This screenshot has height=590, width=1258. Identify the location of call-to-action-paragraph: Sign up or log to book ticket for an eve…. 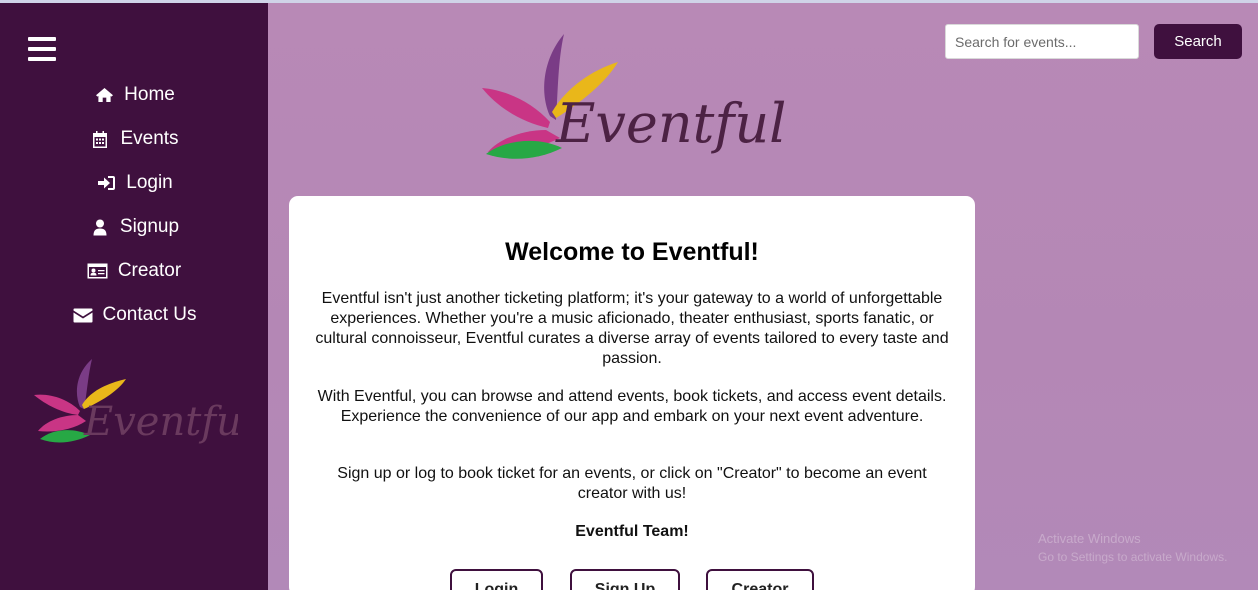
(632, 483).